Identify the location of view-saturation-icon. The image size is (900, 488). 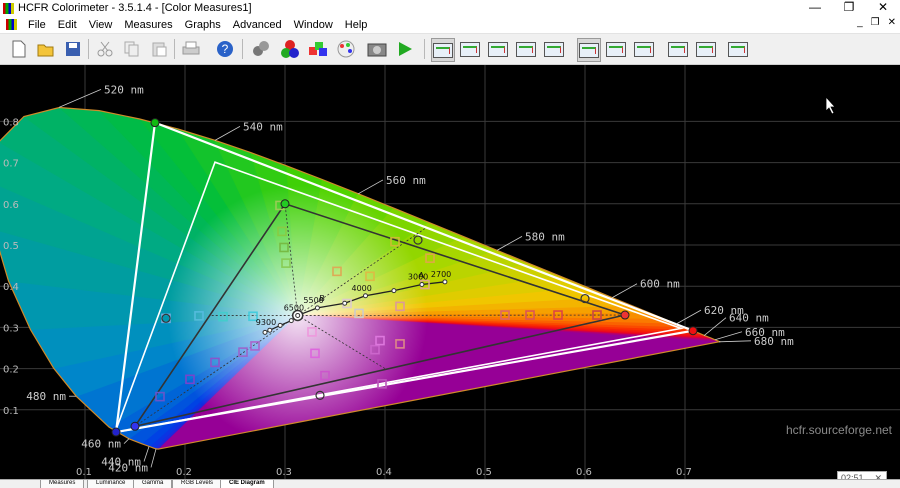
(526, 49).